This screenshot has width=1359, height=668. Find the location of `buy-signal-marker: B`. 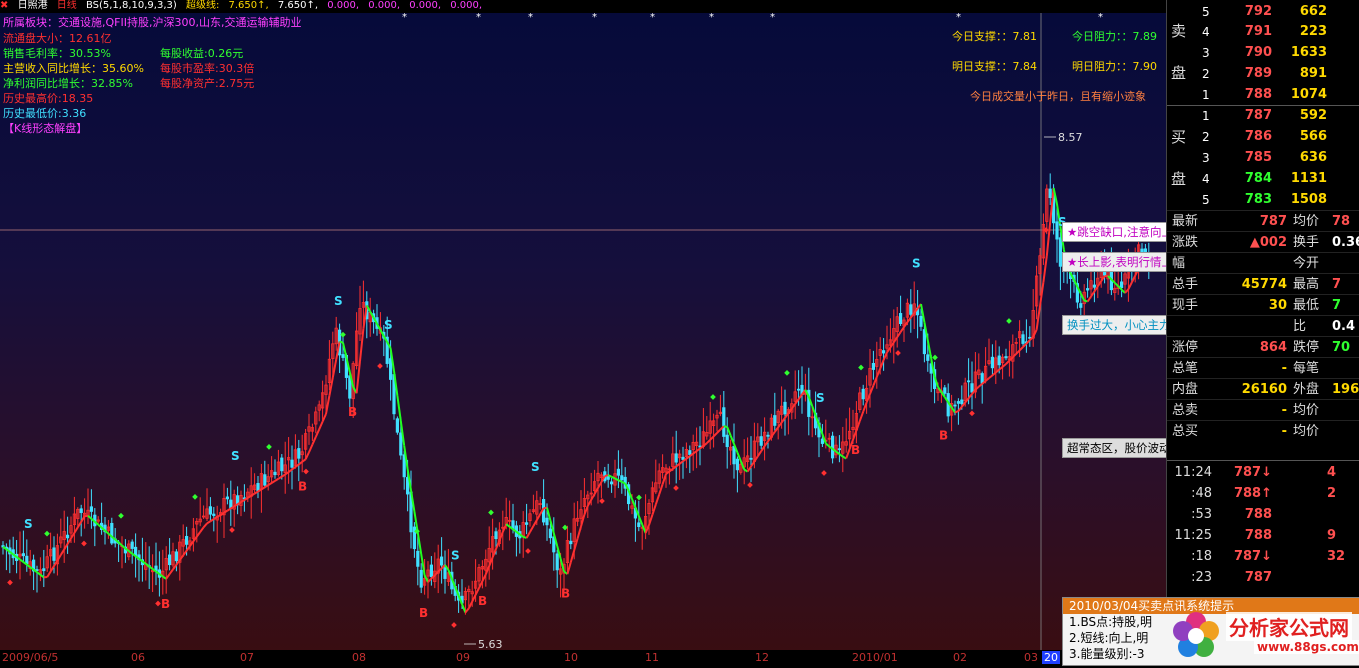

buy-signal-marker: B is located at coordinates (565, 594).